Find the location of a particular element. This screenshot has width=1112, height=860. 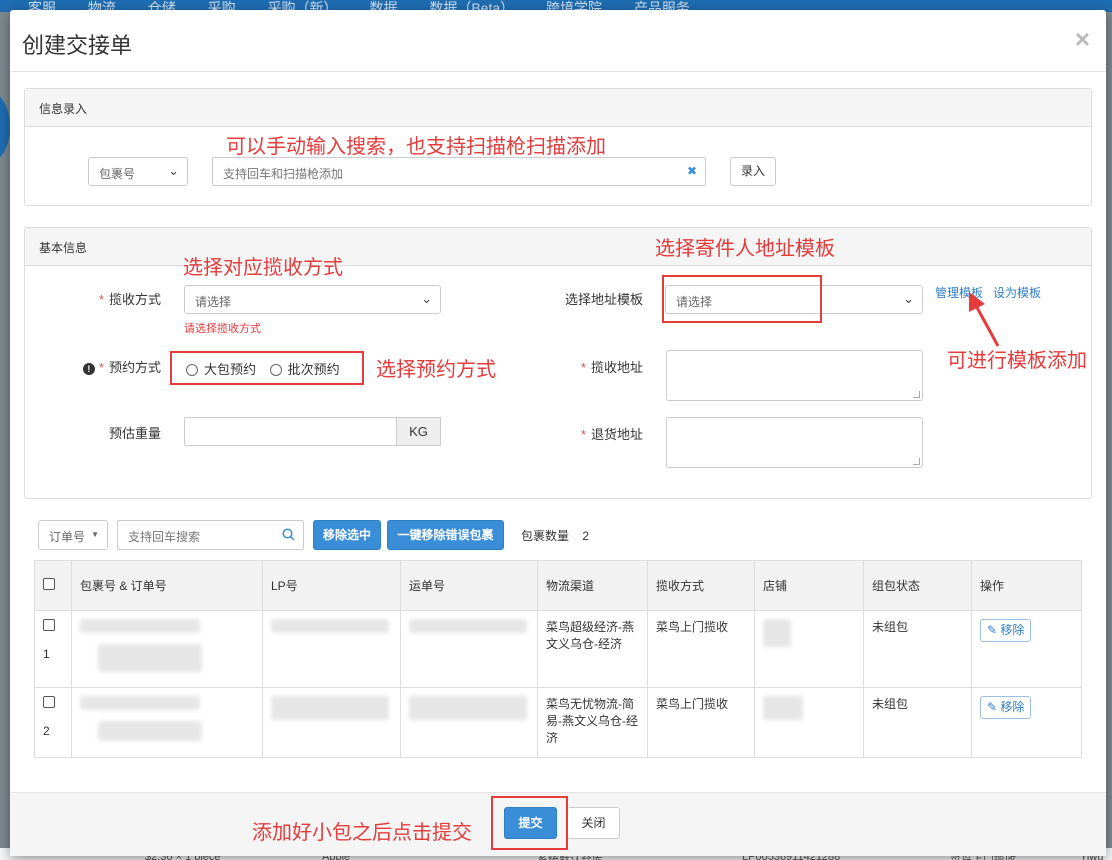

column-header: LP号 is located at coordinates (331, 585).